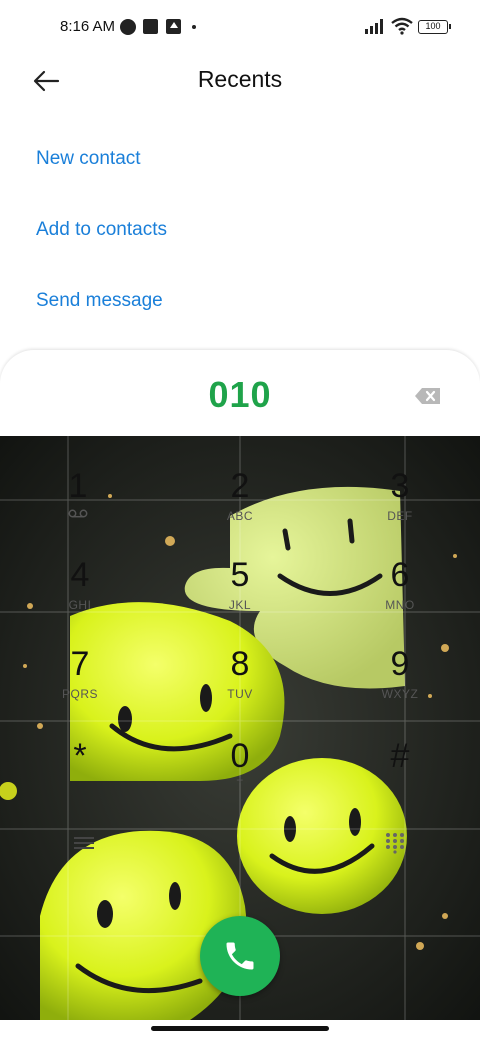 This screenshot has width=480, height=1040. What do you see at coordinates (80, 756) in the screenshot?
I see `key-digit: *` at bounding box center [80, 756].